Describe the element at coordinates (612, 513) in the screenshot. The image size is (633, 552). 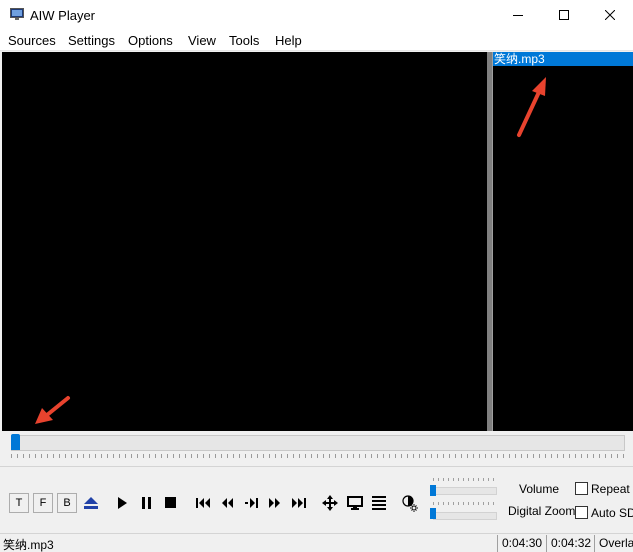
I see `auto-sd-label: Auto SD` at that location.